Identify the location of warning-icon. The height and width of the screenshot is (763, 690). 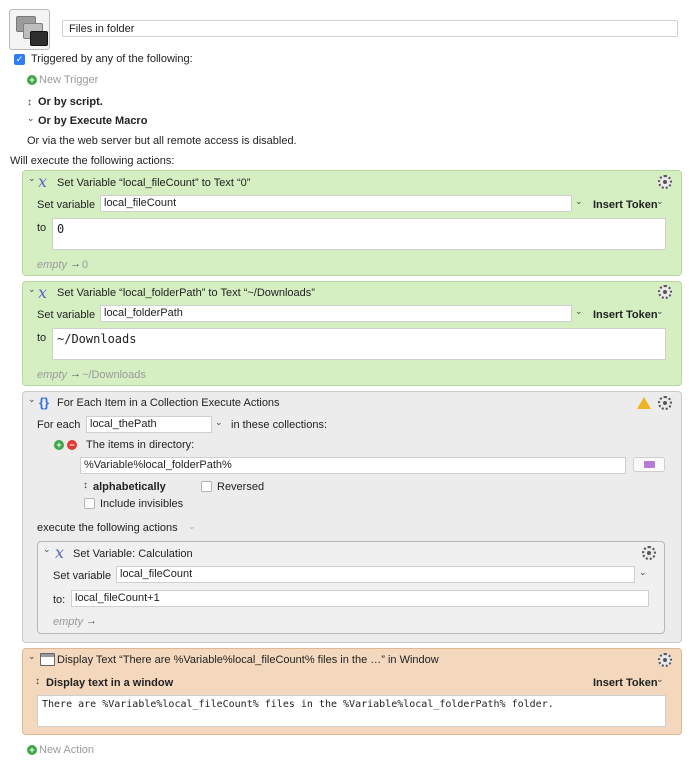
(644, 403).